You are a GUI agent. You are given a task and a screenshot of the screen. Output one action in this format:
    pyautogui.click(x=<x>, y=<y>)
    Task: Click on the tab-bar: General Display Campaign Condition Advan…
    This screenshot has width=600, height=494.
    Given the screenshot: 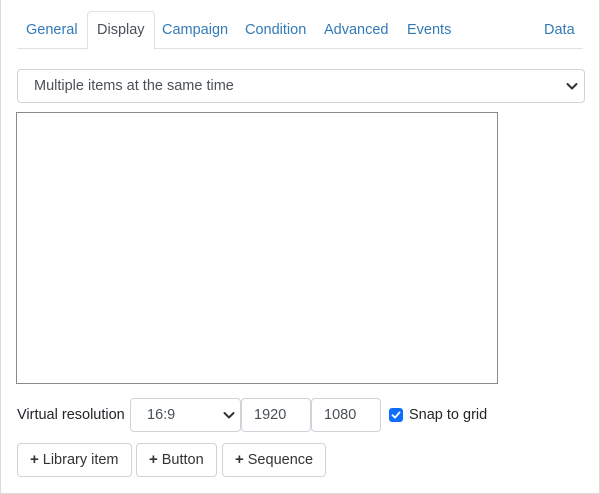 What is the action you would take?
    pyautogui.click(x=300, y=30)
    